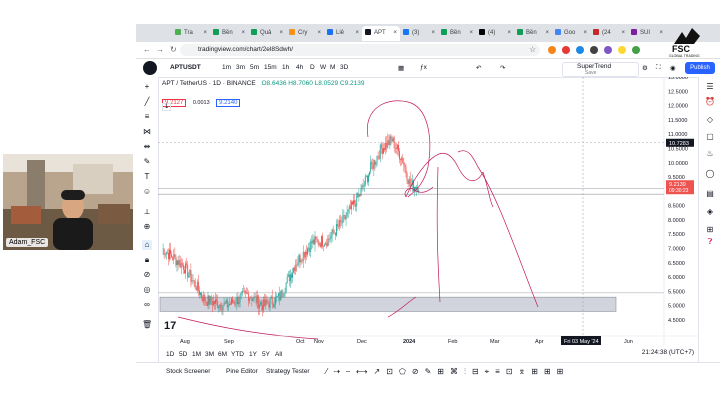  I want to click on timeframe-button: 3D, so click(344, 67).